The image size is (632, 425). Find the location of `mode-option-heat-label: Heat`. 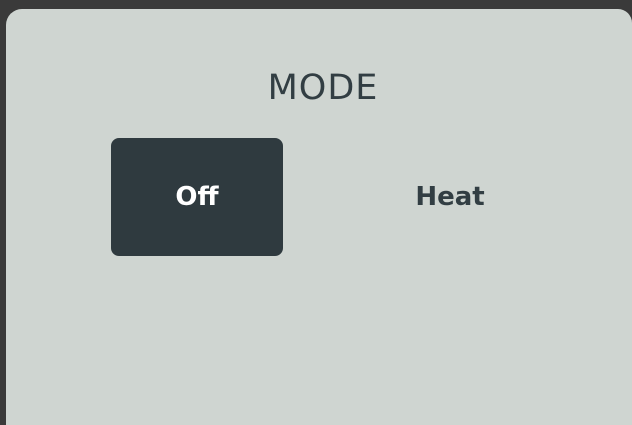

mode-option-heat-label: Heat is located at coordinates (450, 197).